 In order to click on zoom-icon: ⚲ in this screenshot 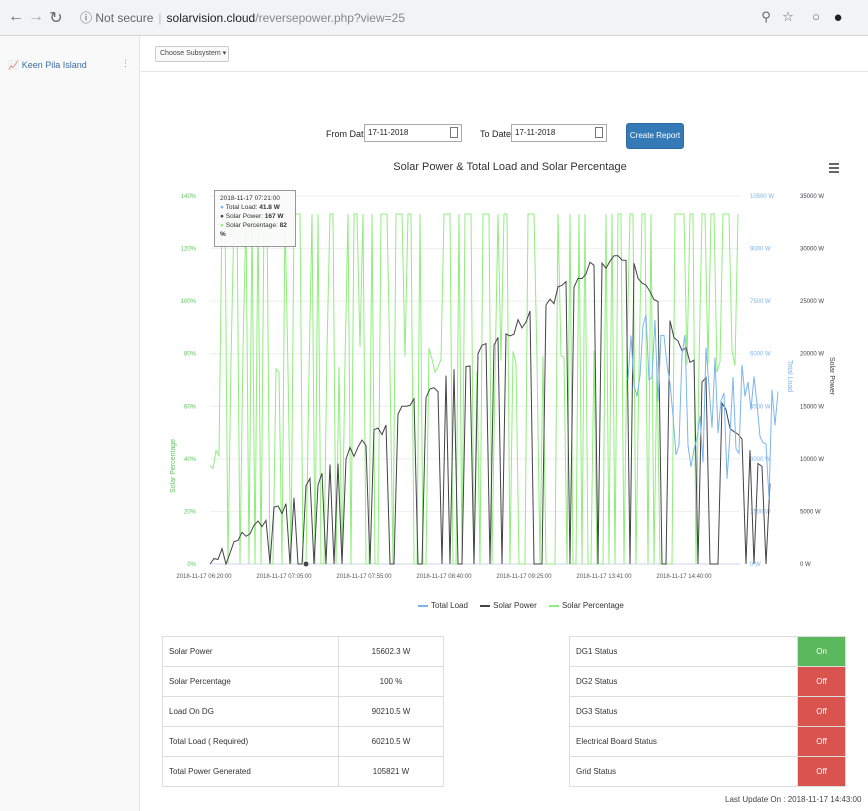, I will do `click(766, 17)`.